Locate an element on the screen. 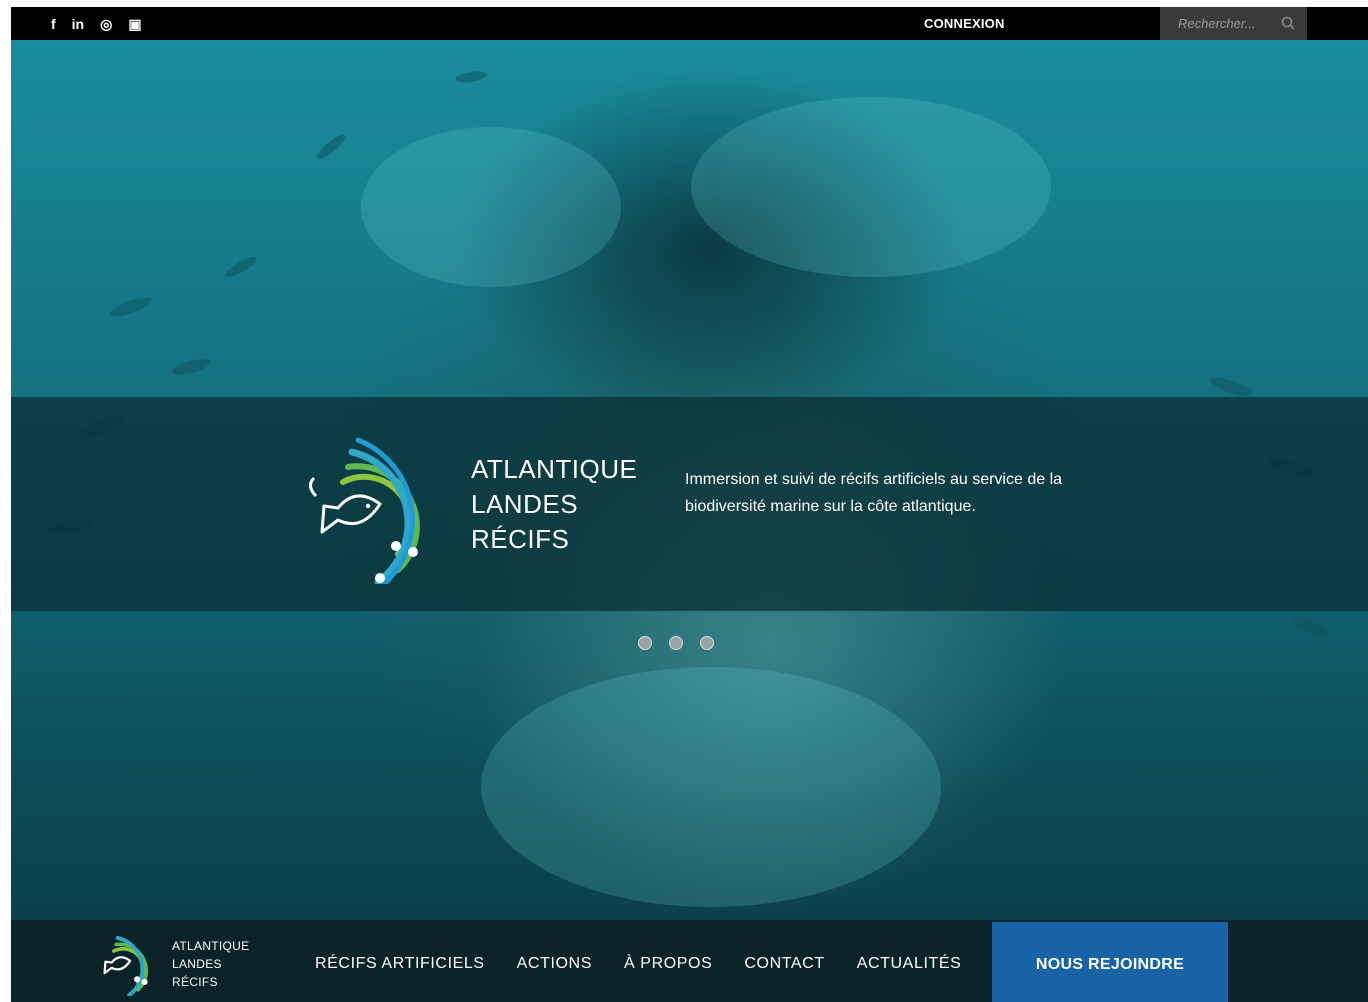 The height and width of the screenshot is (1002, 1368). nav-link-actions: ACTIONS is located at coordinates (554, 964).